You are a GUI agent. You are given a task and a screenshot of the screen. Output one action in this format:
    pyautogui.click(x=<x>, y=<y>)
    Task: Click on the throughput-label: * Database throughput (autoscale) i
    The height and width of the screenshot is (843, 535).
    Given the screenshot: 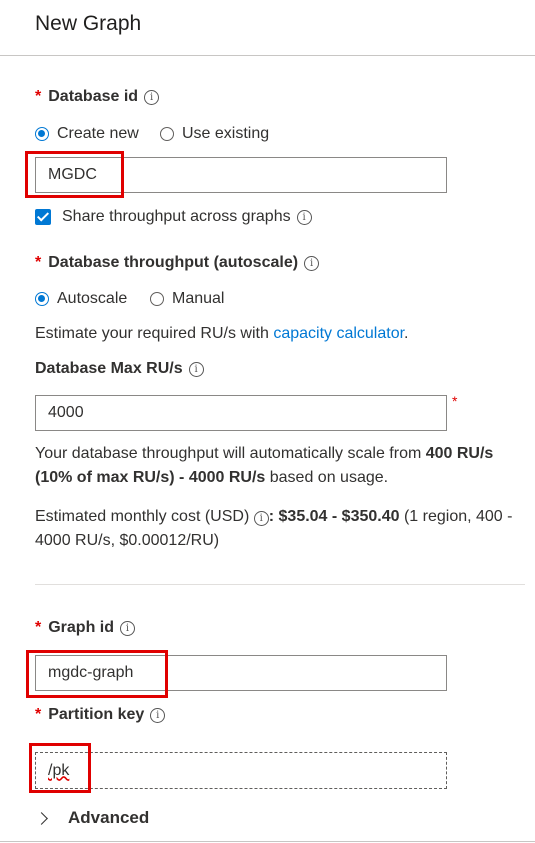 What is the action you would take?
    pyautogui.click(x=177, y=263)
    